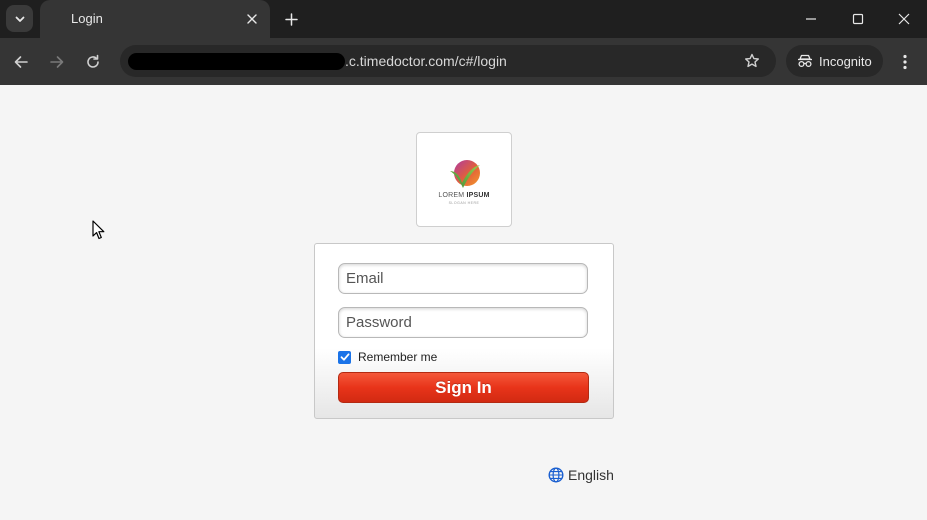  I want to click on incognito-indicator: Incognito, so click(834, 61).